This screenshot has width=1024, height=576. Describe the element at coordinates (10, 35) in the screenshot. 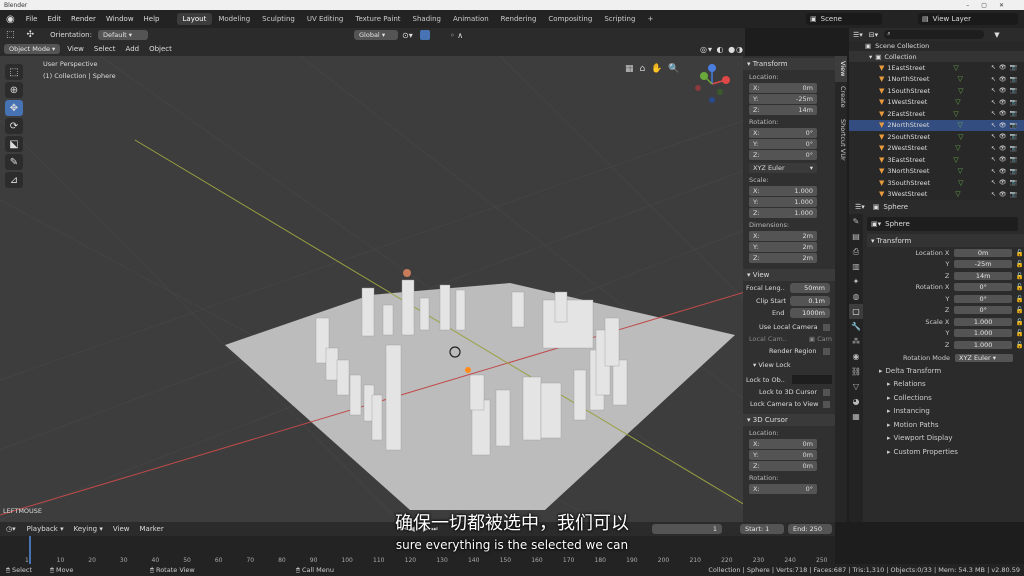

I see `select-box-icon: ⬚` at that location.